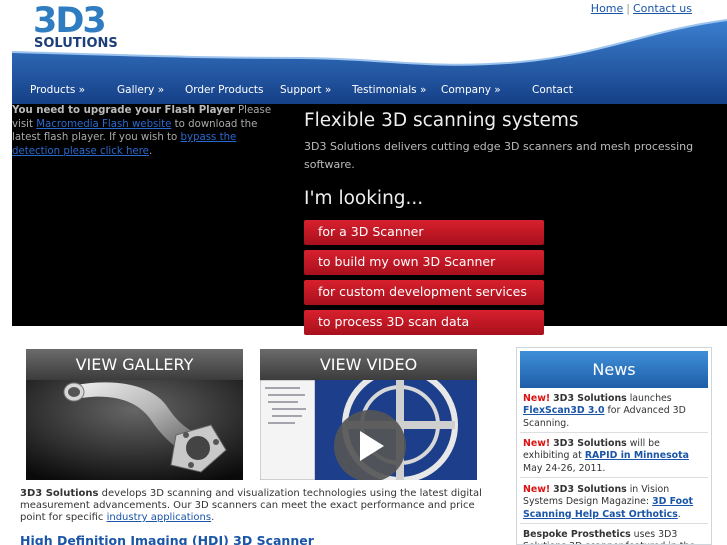 Image resolution: width=727 pixels, height=545 pixels. I want to click on looking-custom-development-button: for custom development services, so click(424, 292).